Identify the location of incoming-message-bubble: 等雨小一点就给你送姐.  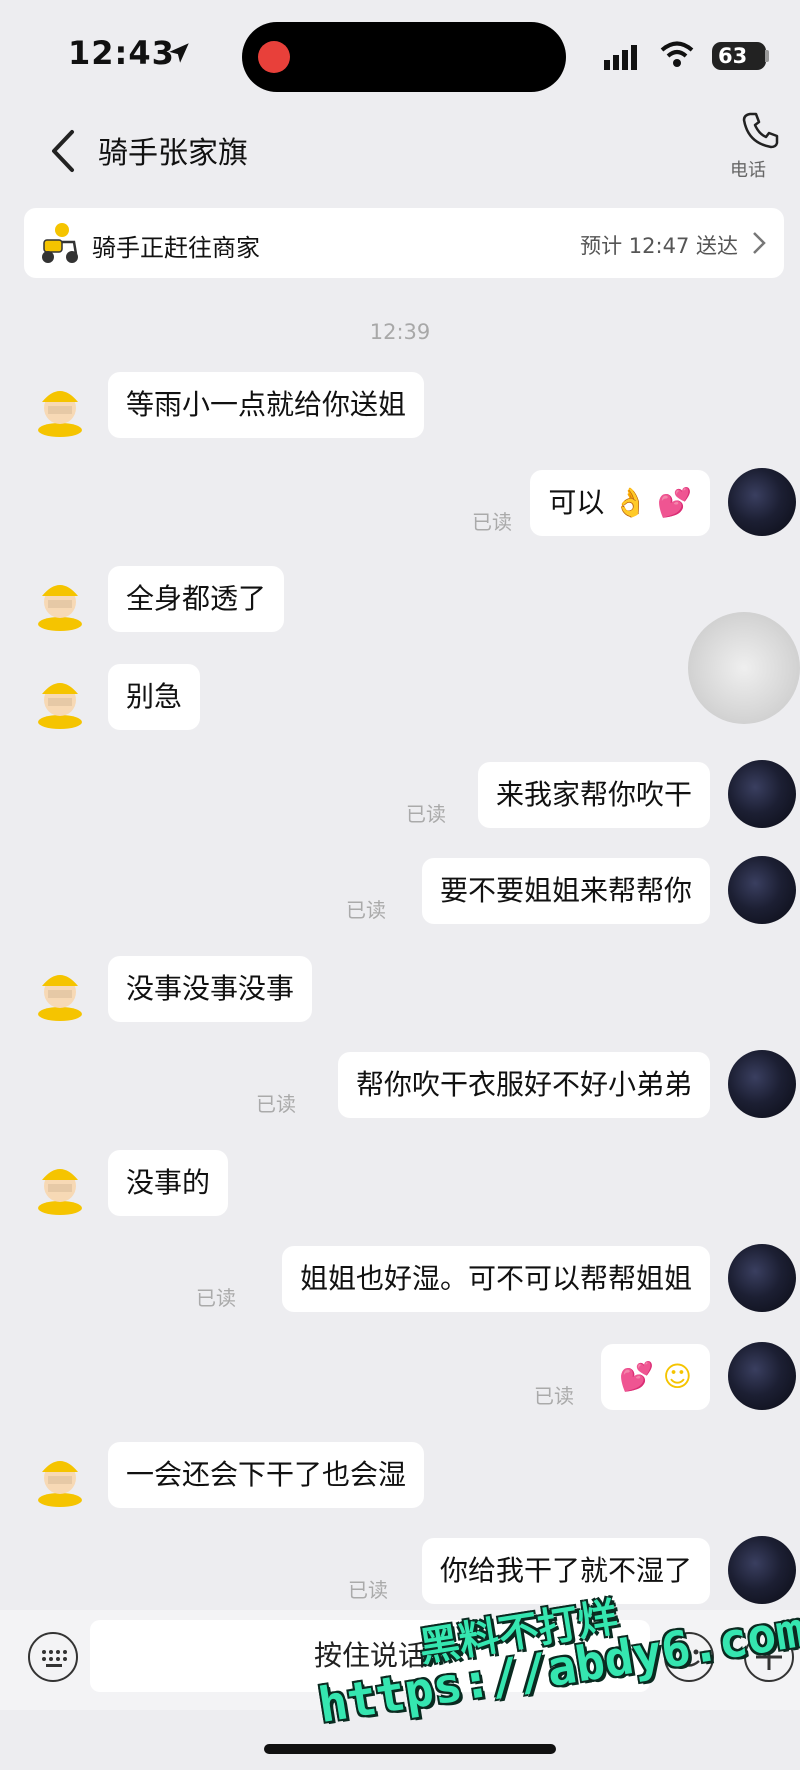
(266, 405).